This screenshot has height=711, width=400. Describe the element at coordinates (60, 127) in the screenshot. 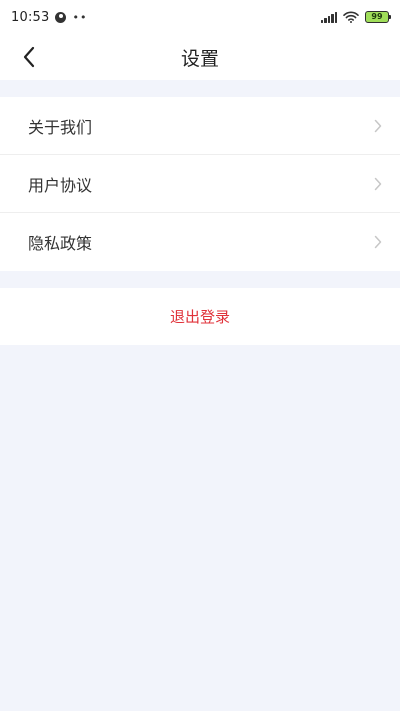

I see `menu-item-label: 关于我们` at that location.